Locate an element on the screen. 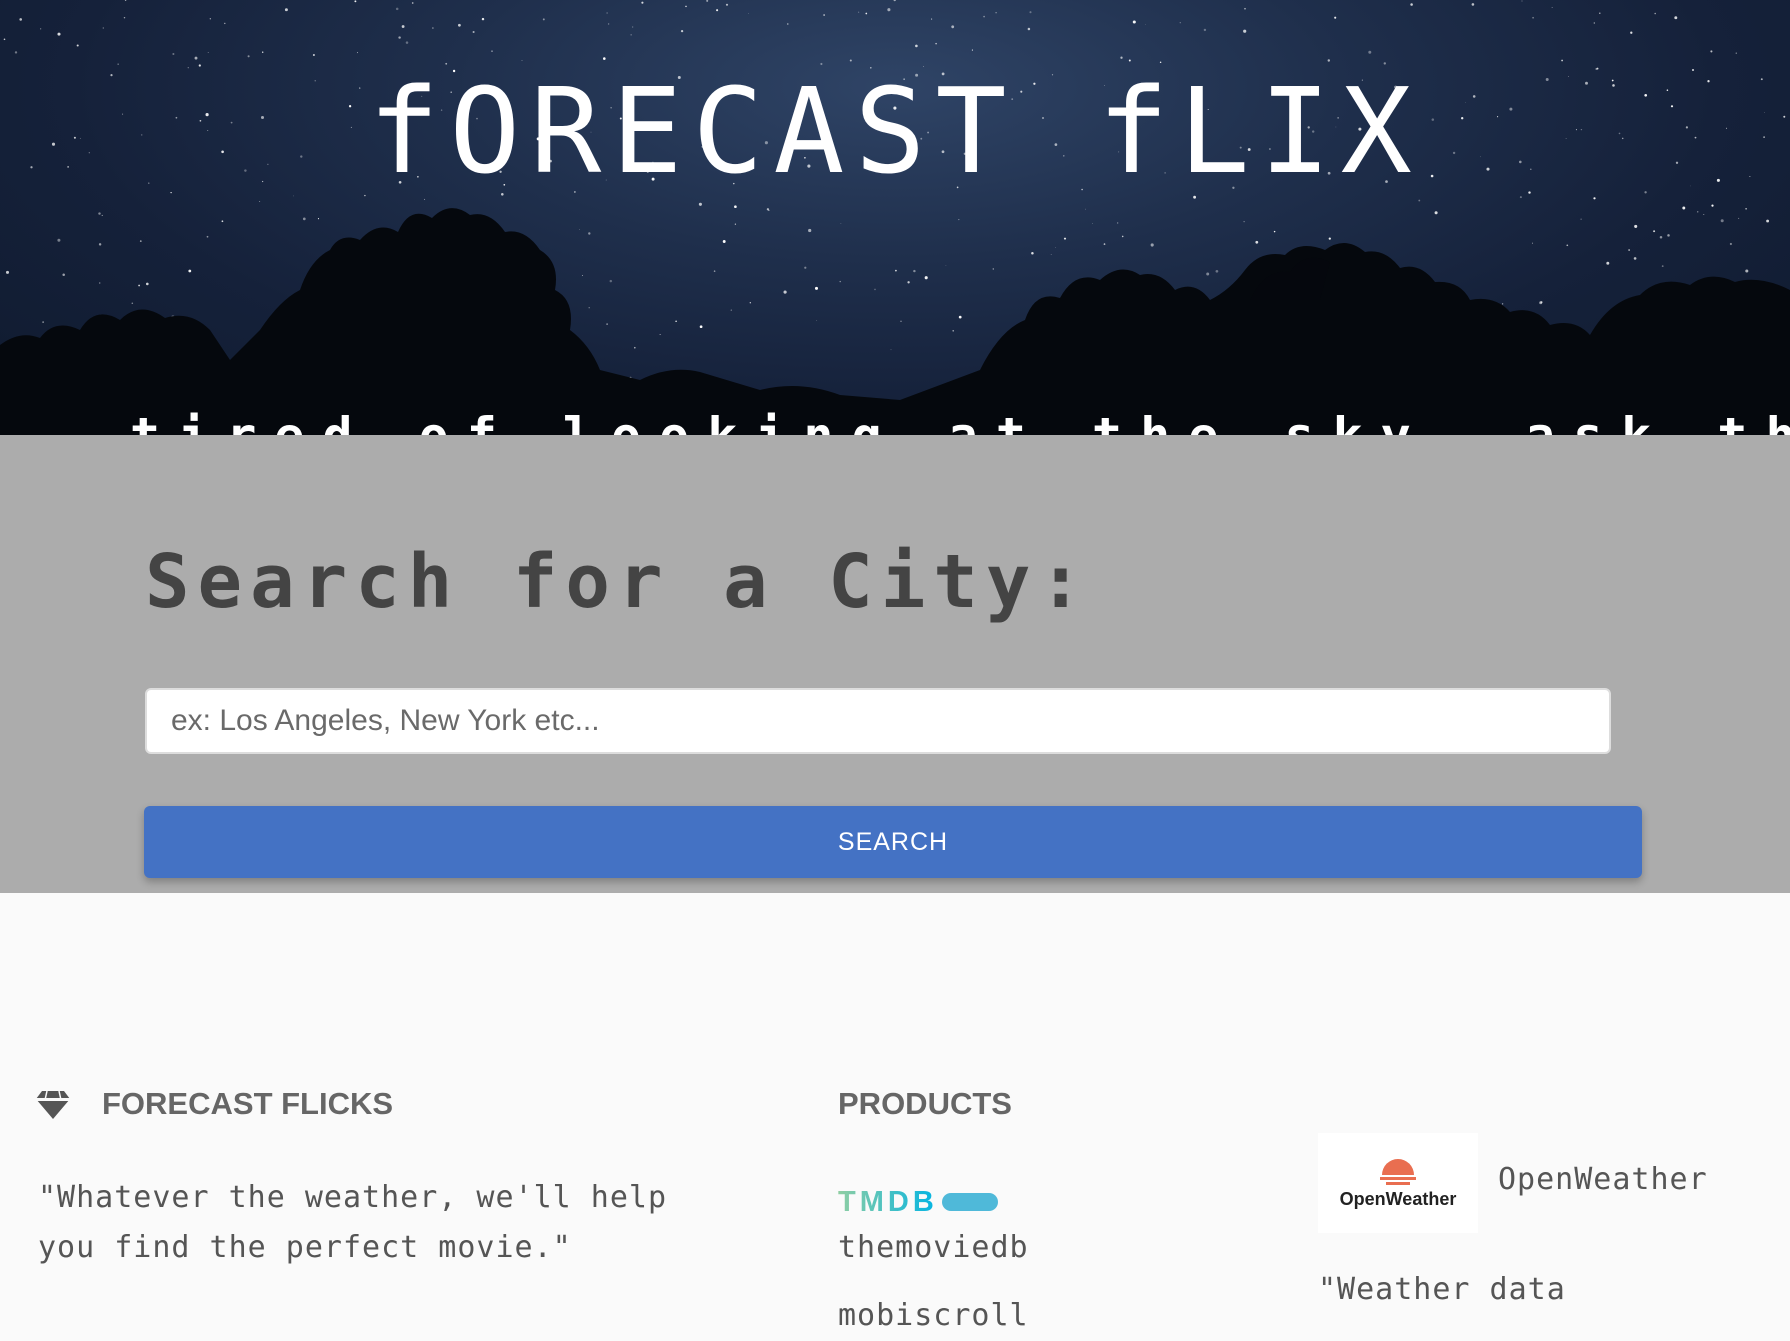 This screenshot has height=1341, width=1790. openweather-name: OpenWeather is located at coordinates (1603, 1180).